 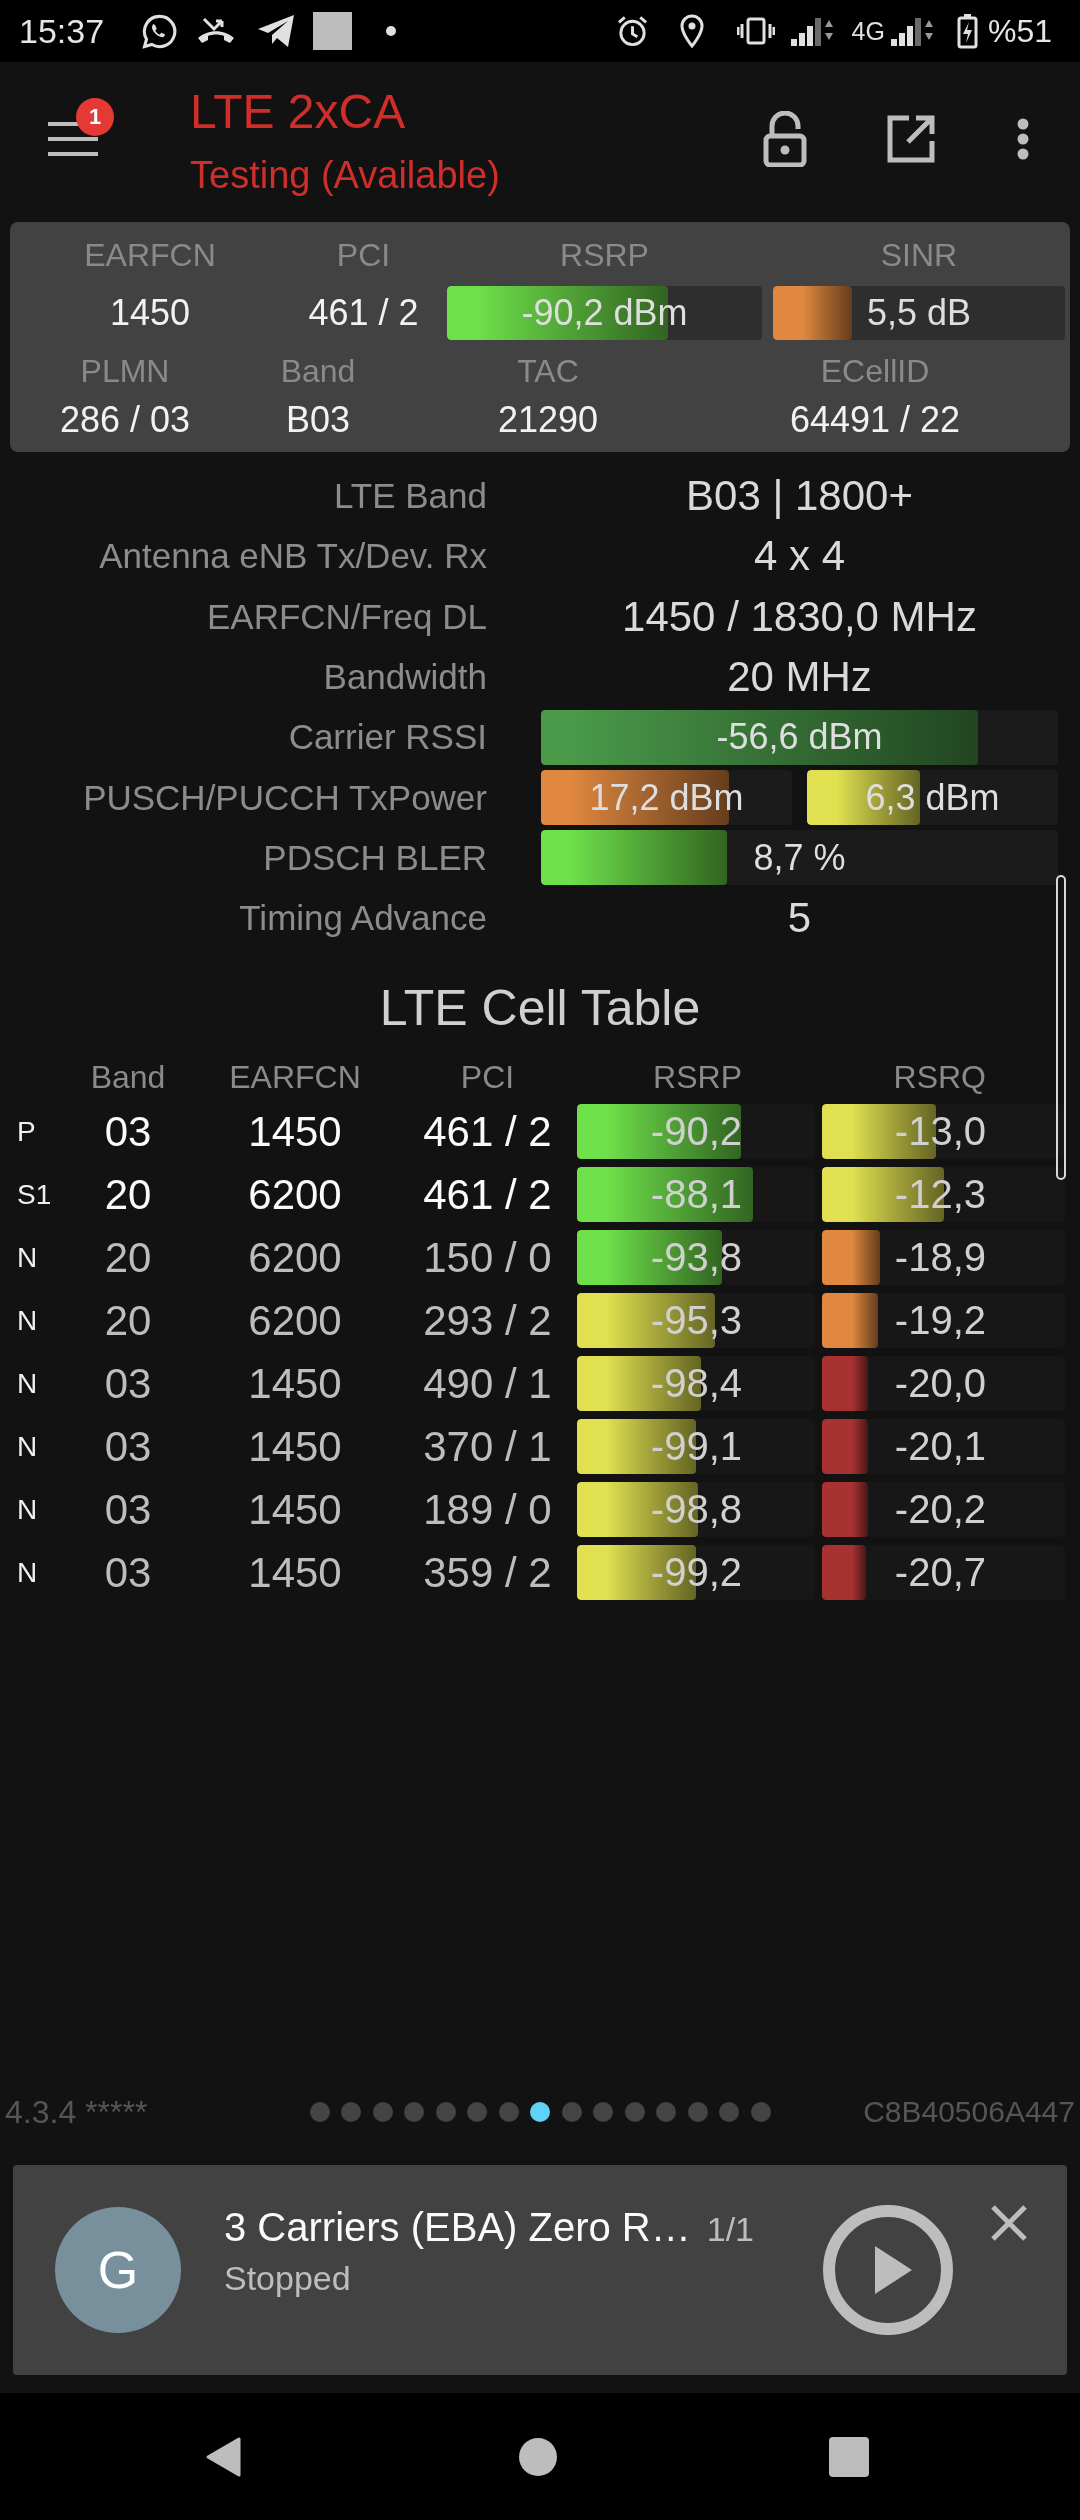 I want to click on table-cell: 359 / 2, so click(x=487, y=1572).